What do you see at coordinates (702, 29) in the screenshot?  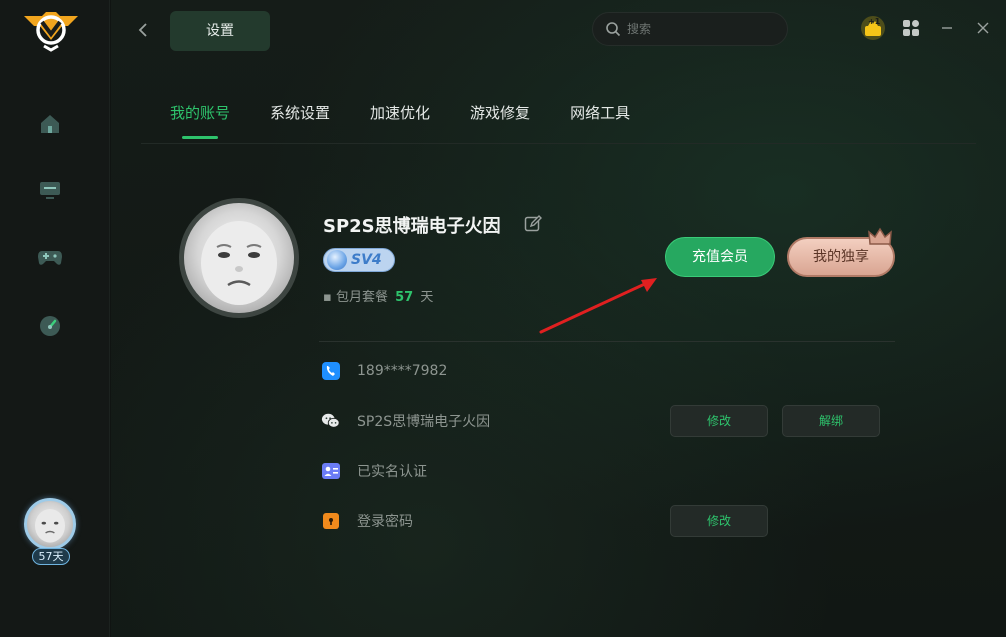 I see `search-input` at bounding box center [702, 29].